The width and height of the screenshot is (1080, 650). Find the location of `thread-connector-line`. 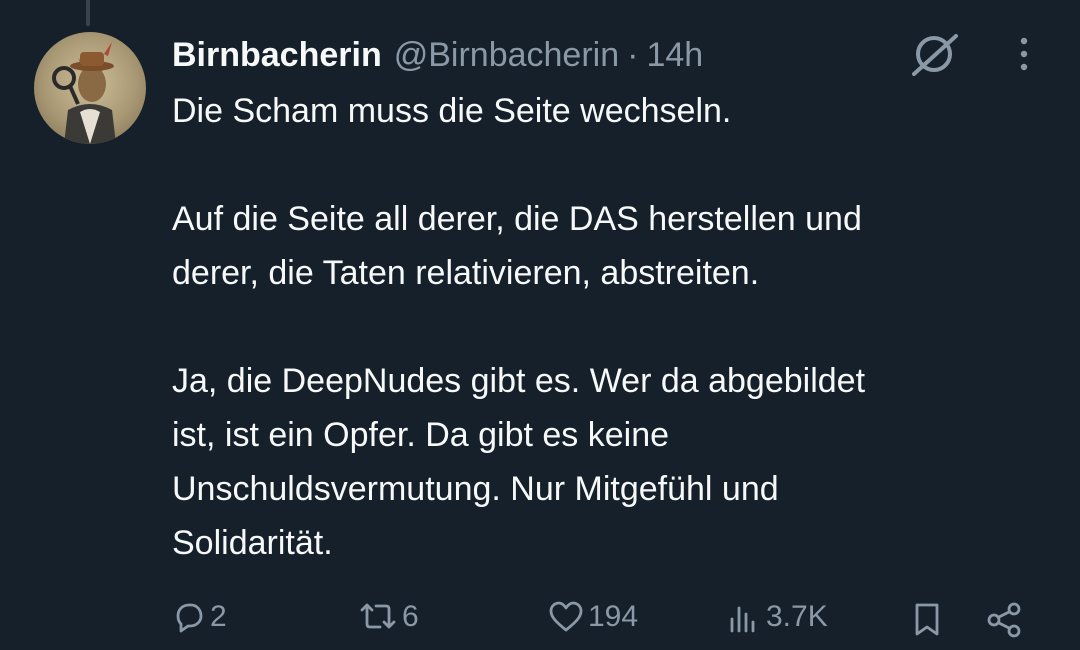

thread-connector-line is located at coordinates (88, 13).